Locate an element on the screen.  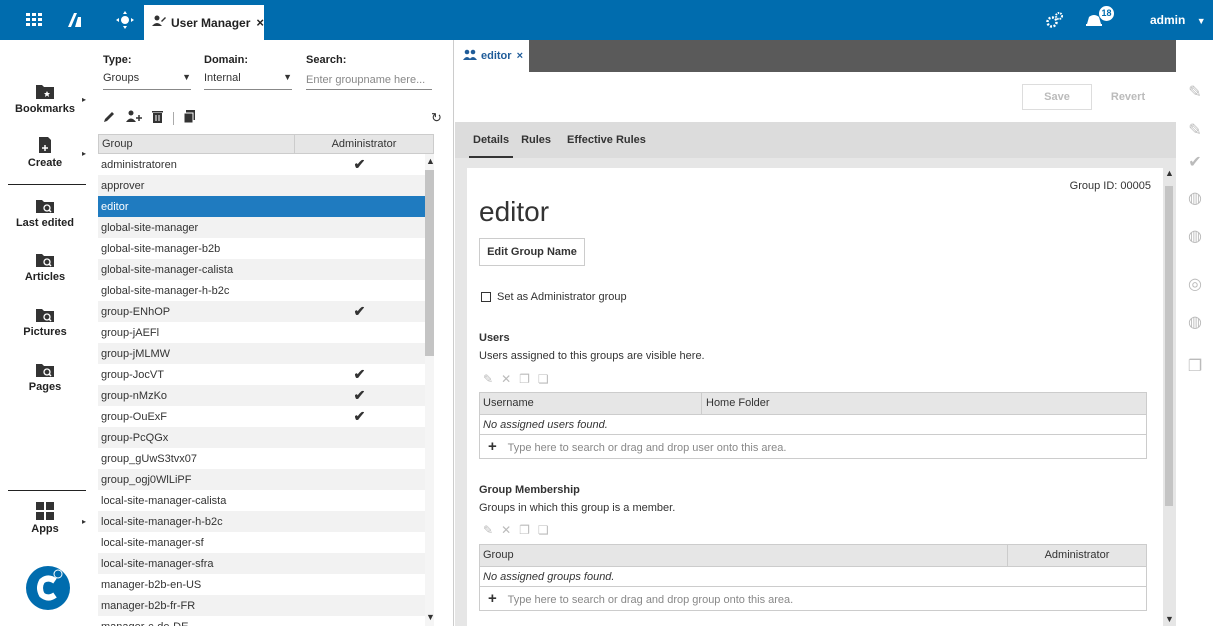
editor-tab: editor × is located at coordinates (492, 56).